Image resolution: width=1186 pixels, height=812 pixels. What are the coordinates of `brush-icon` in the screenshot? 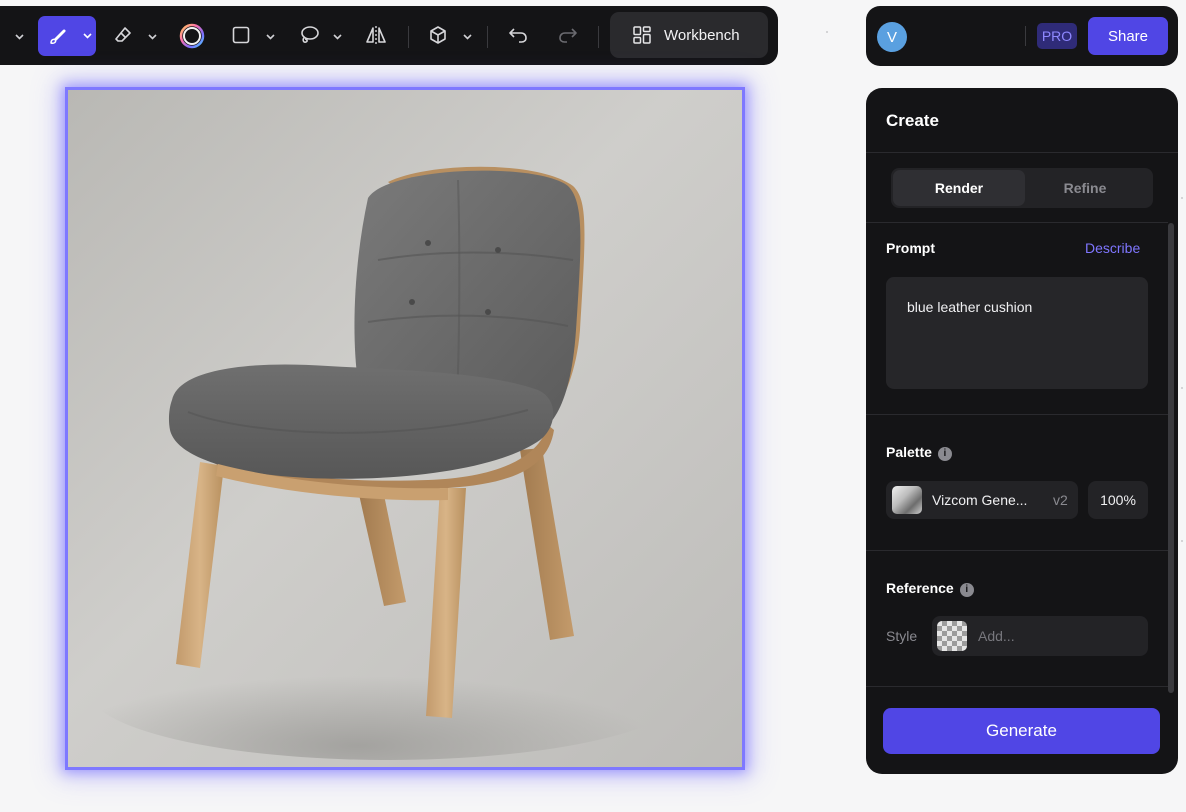 It's located at (58, 36).